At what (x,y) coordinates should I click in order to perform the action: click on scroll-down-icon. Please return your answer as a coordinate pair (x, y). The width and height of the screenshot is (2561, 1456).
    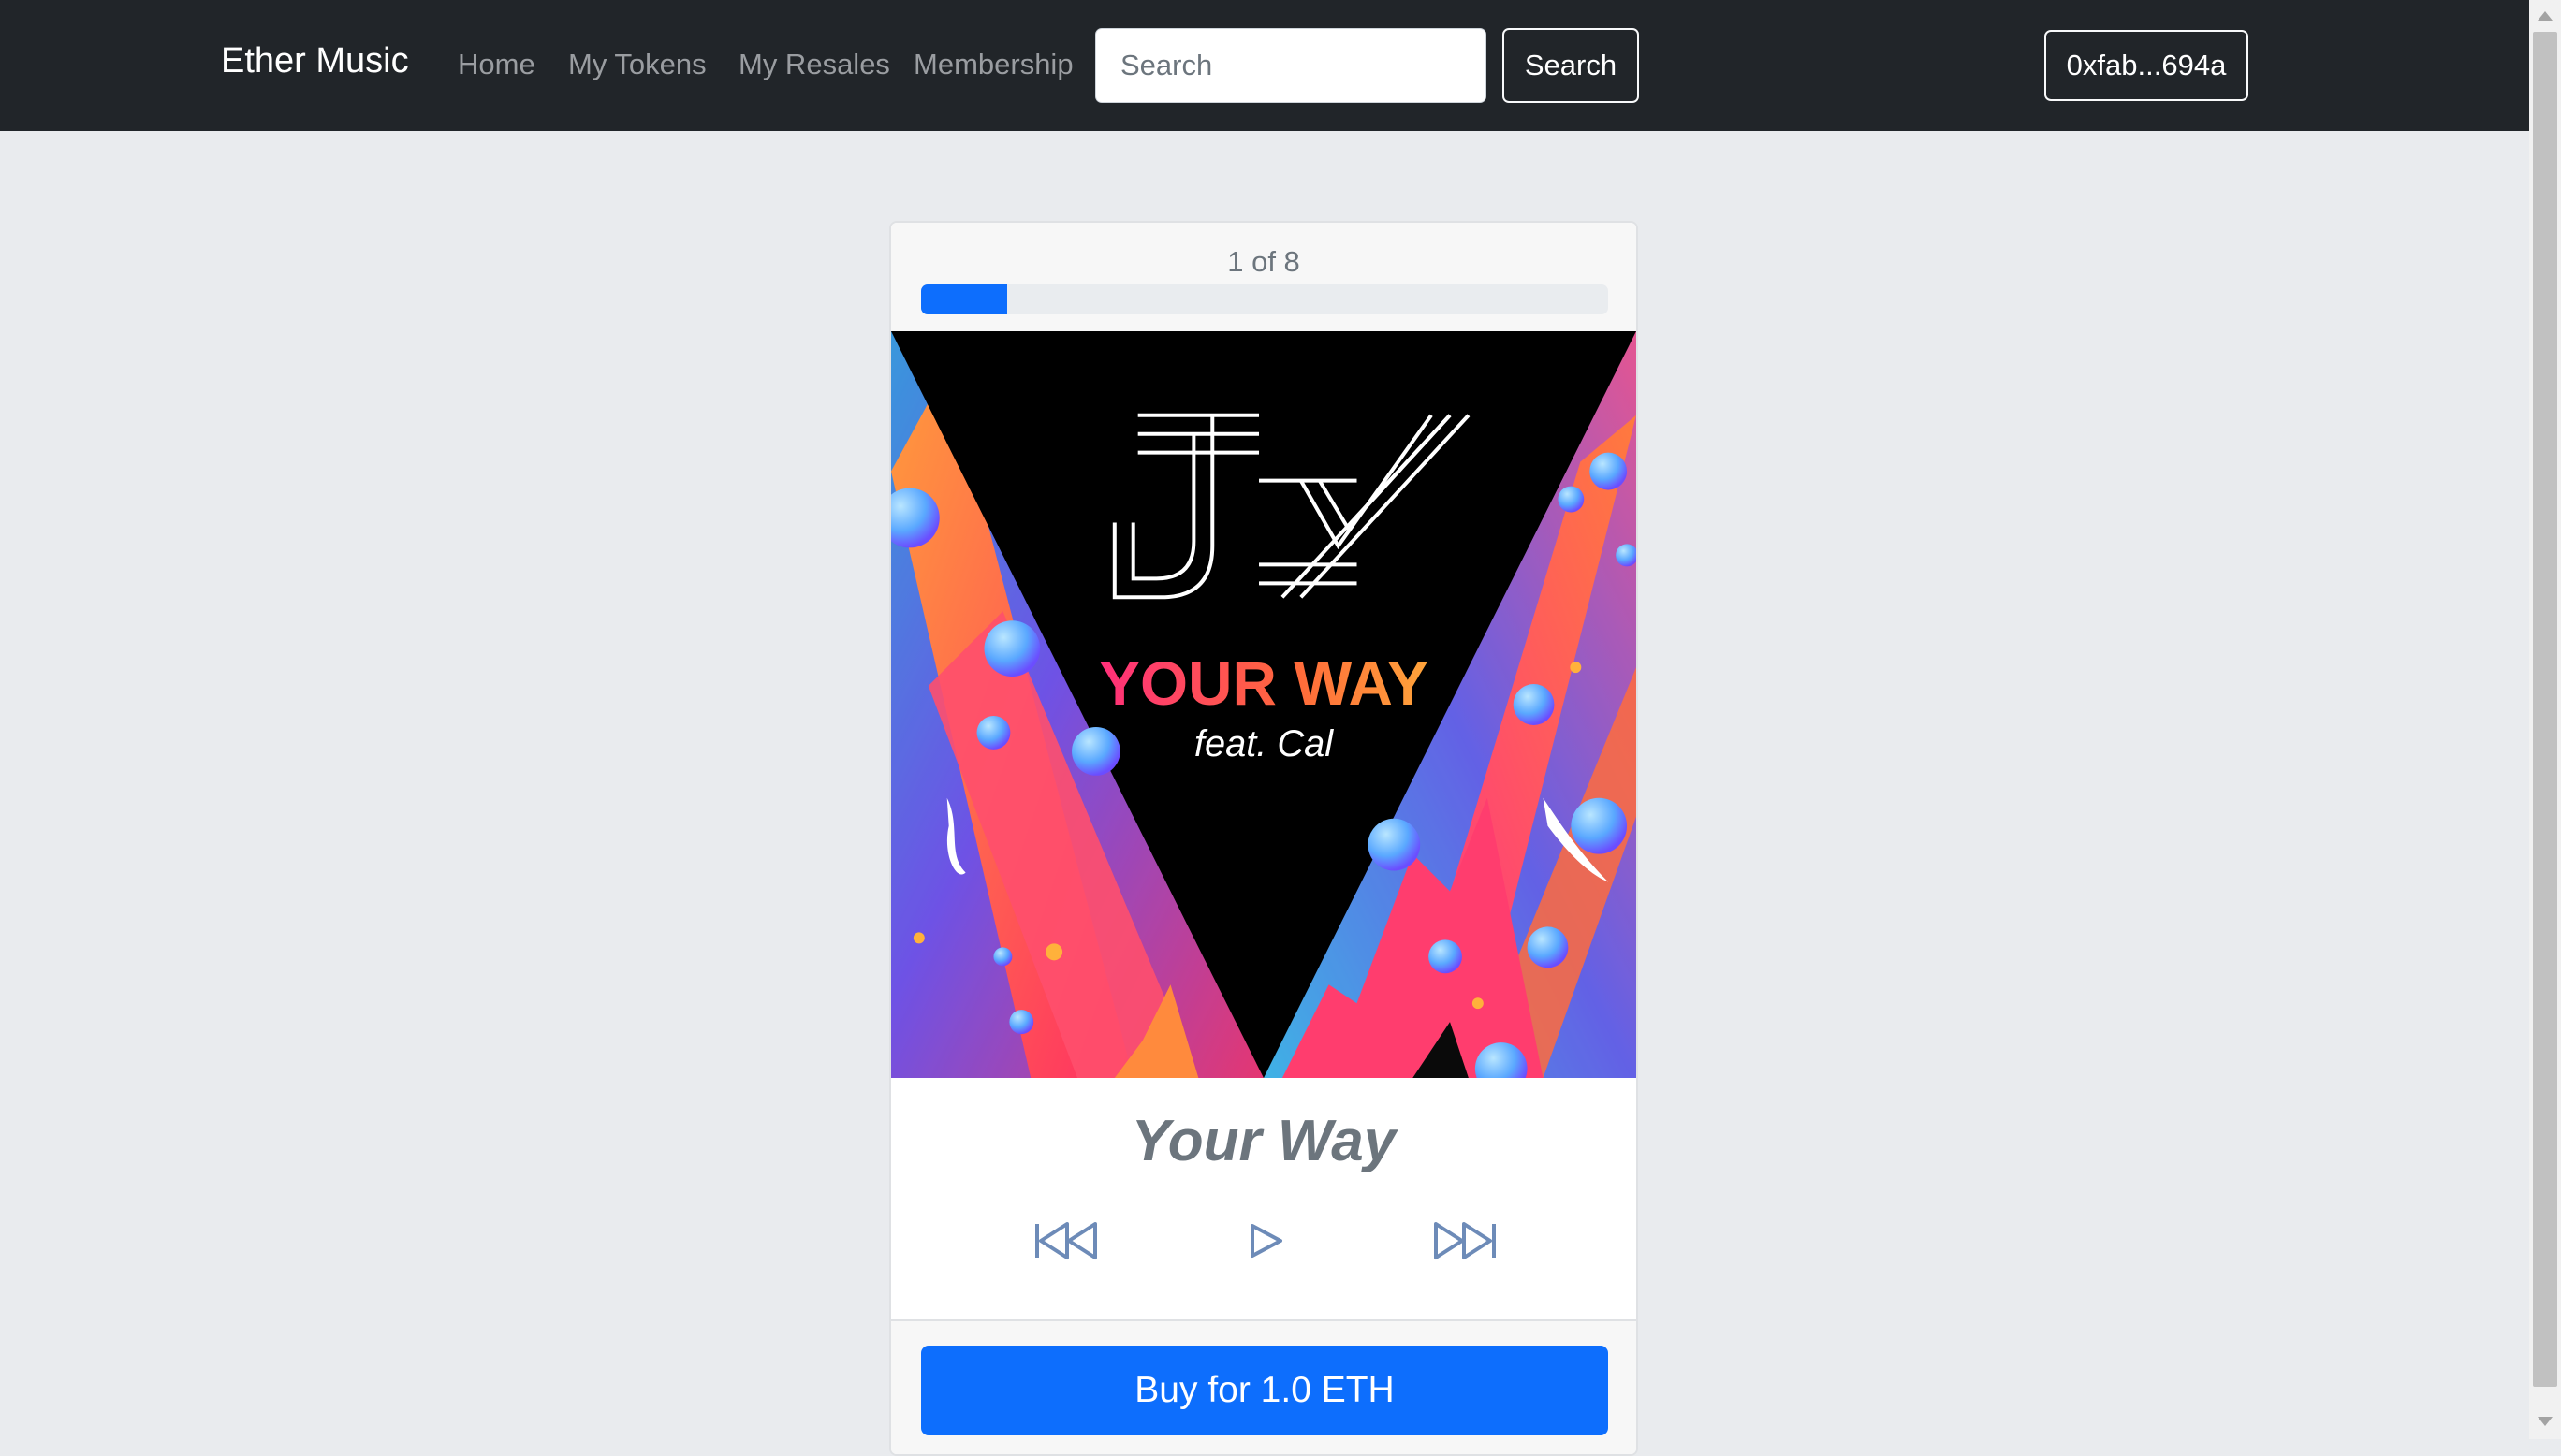
    Looking at the image, I should click on (2545, 1421).